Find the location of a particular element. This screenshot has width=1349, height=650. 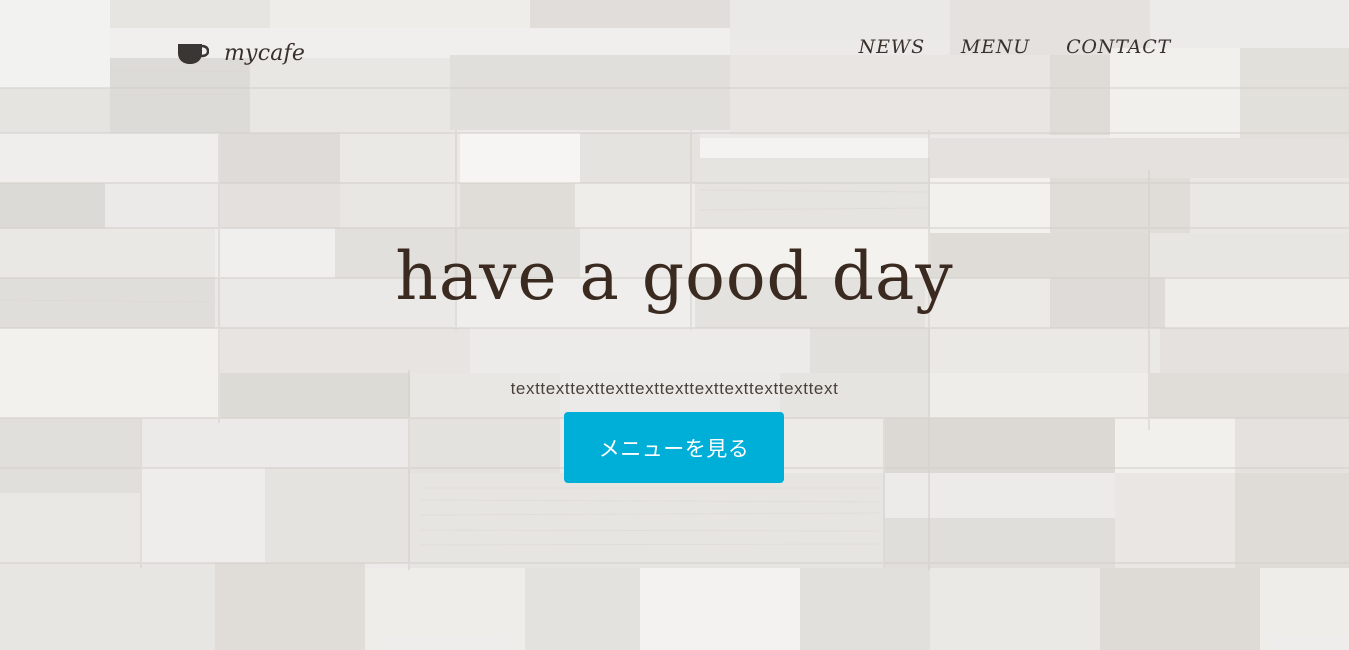

nav-item-news: NEWS is located at coordinates (892, 47).